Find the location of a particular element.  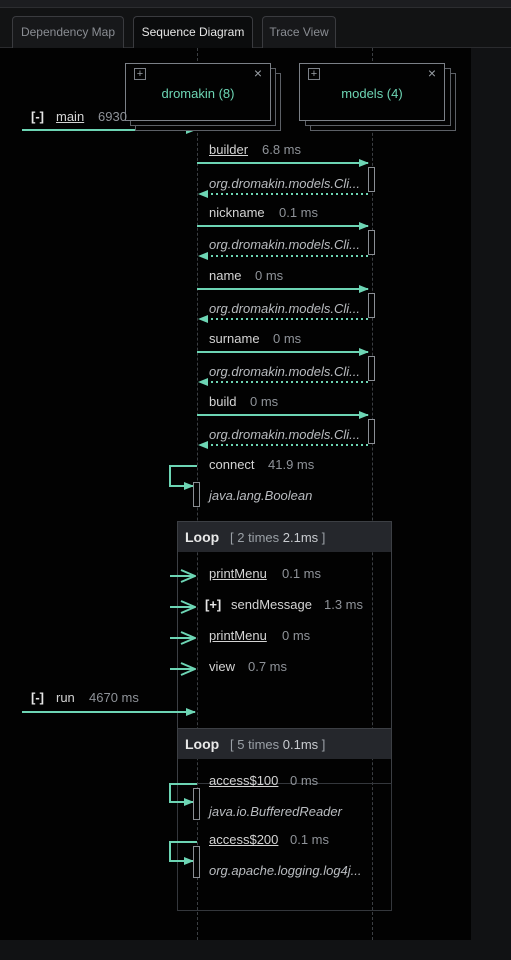

tab-trace-view: Trace View is located at coordinates (299, 32).